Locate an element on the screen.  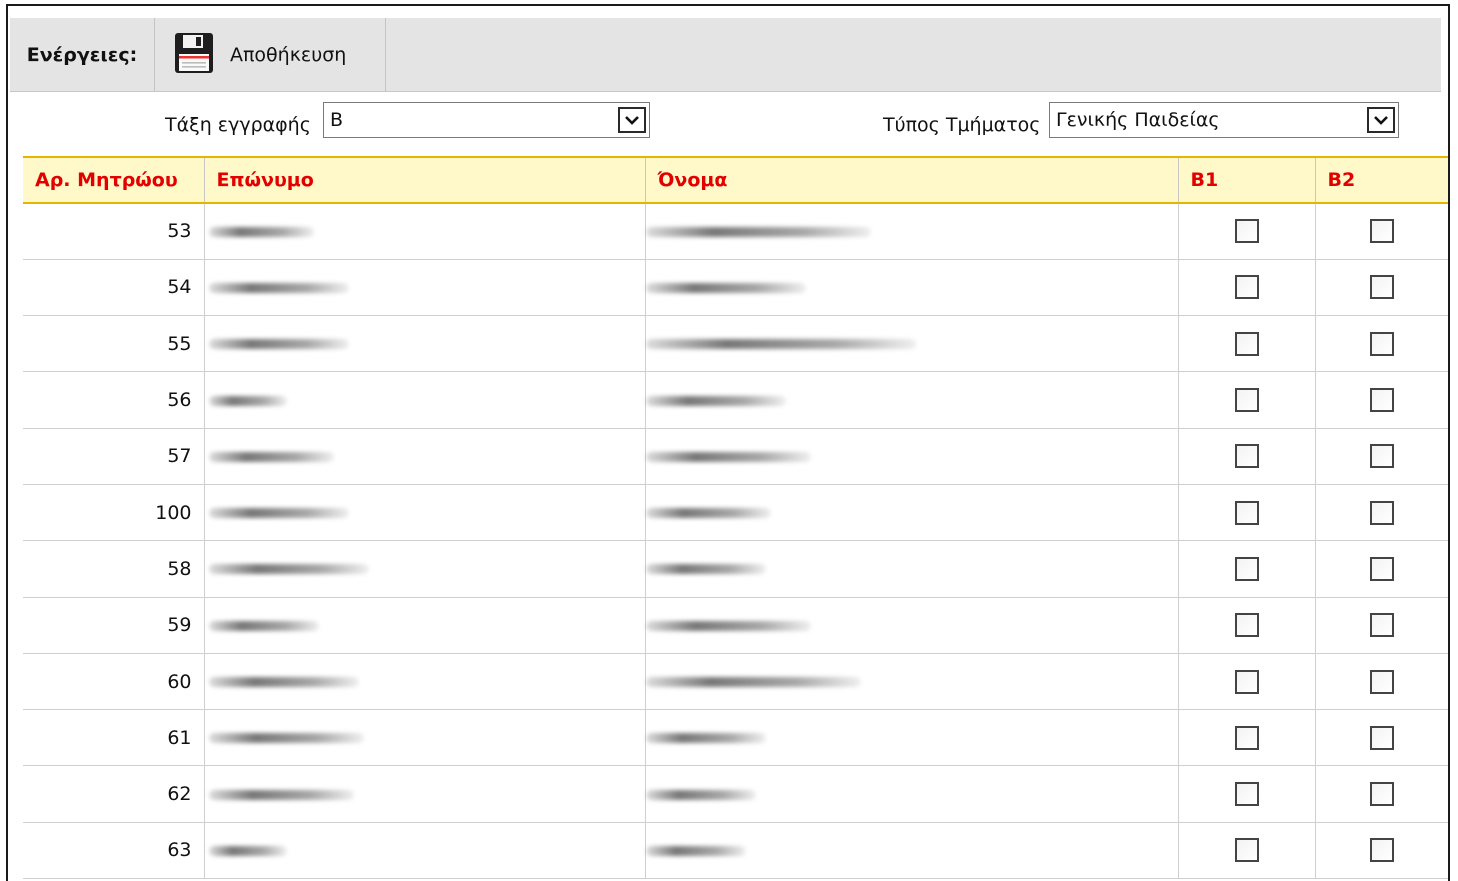
table-header-row: Αρ. Μητρώου Επώνυμο Όνομα Β1 Β2 is located at coordinates (735, 180).